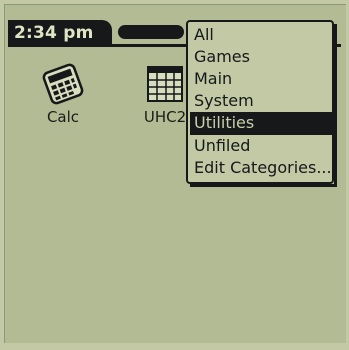  Describe the element at coordinates (261, 123) in the screenshot. I see `menu-item-utilities: Utilities` at that location.